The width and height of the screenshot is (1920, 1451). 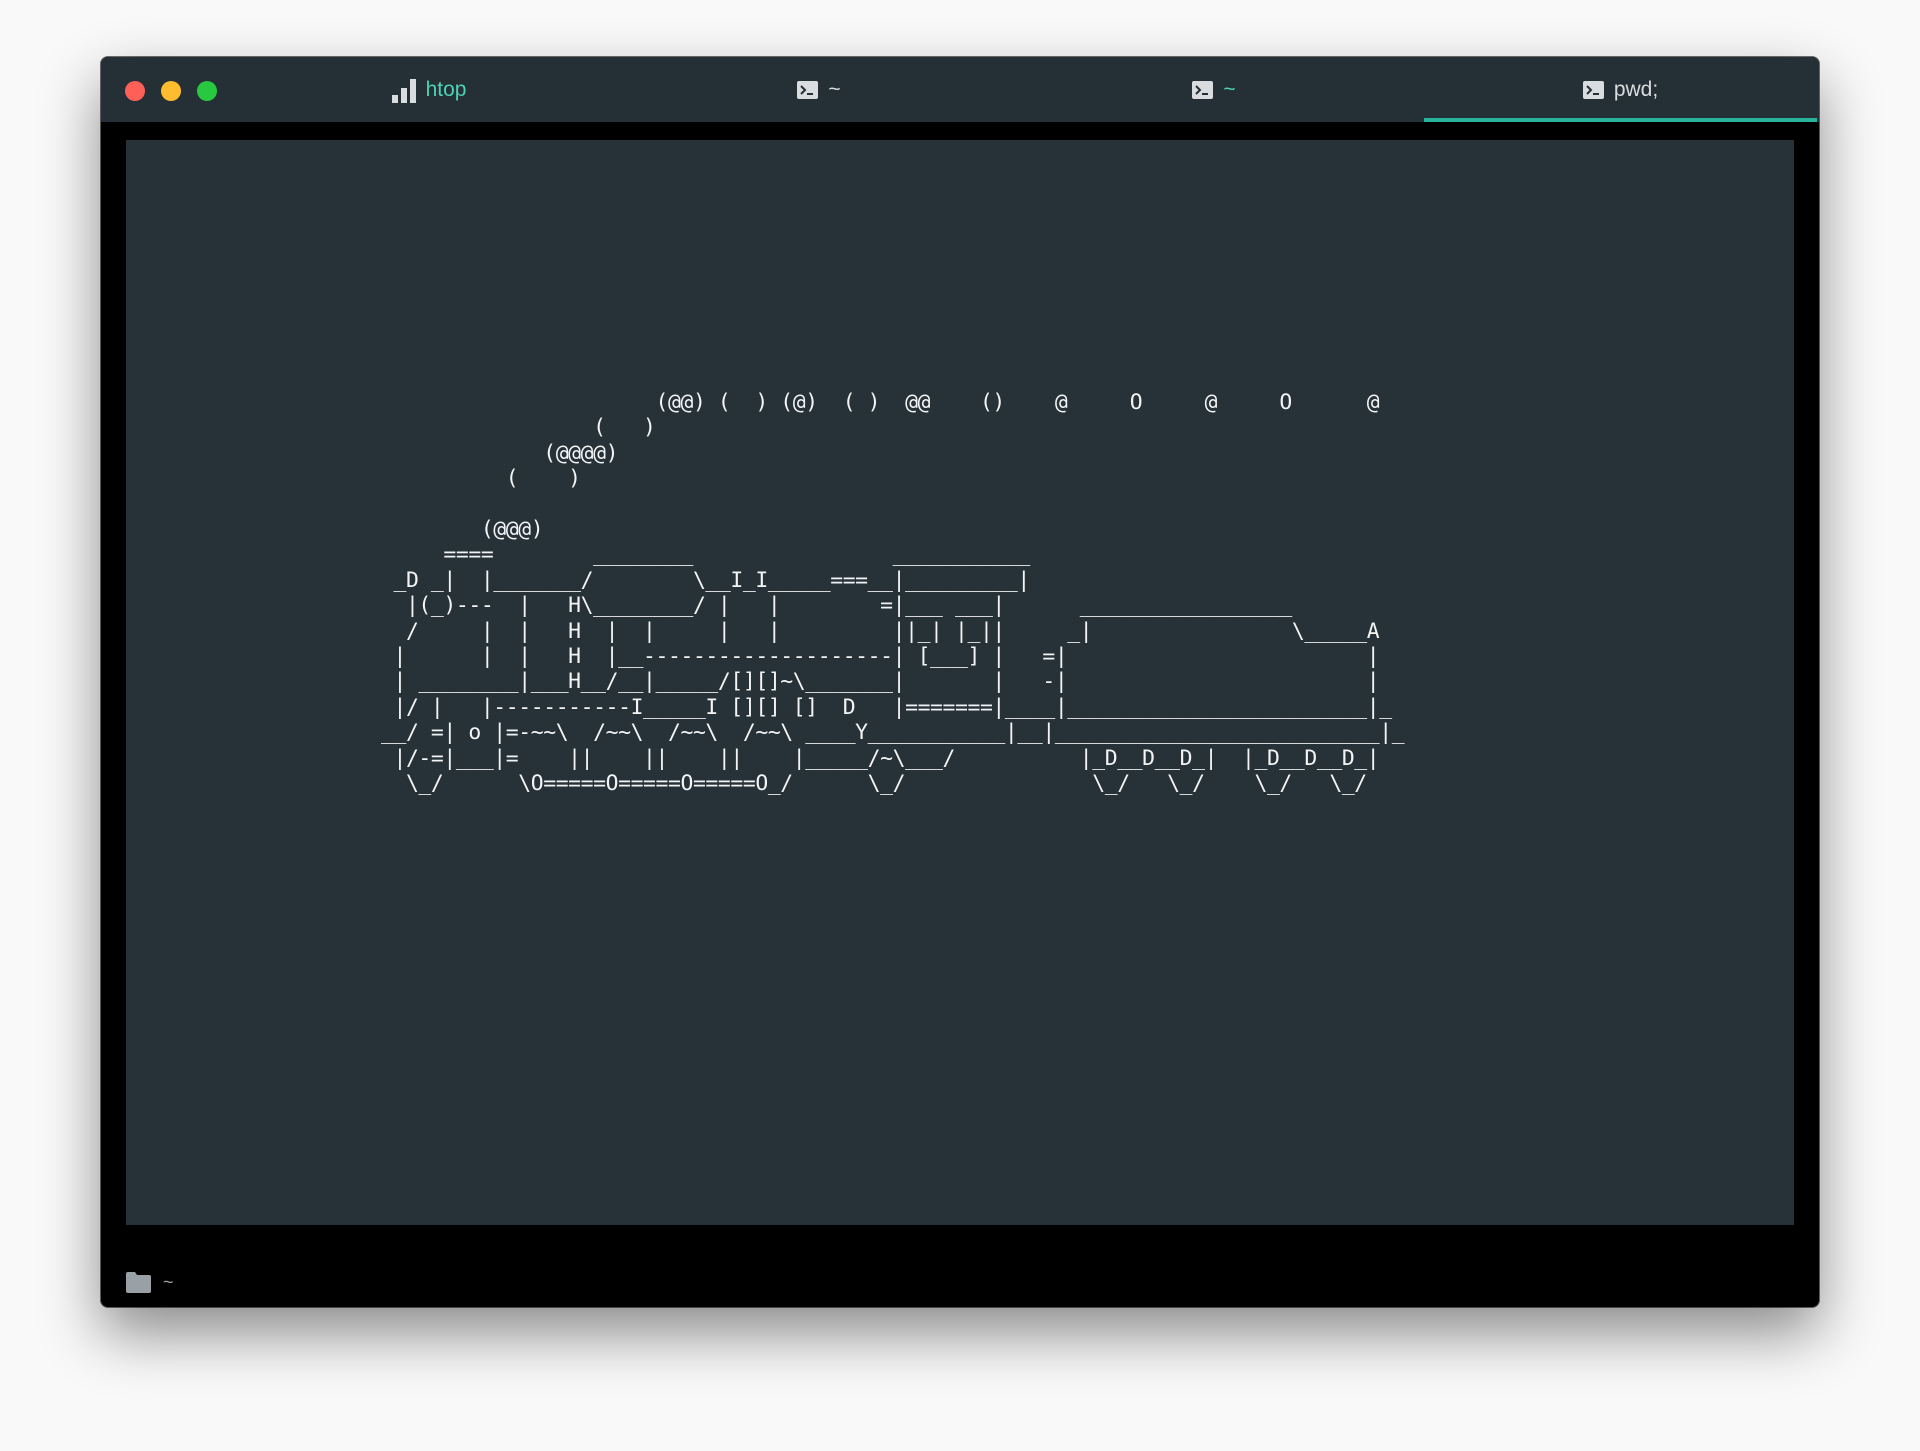 I want to click on folder-icon, so click(x=138, y=1282).